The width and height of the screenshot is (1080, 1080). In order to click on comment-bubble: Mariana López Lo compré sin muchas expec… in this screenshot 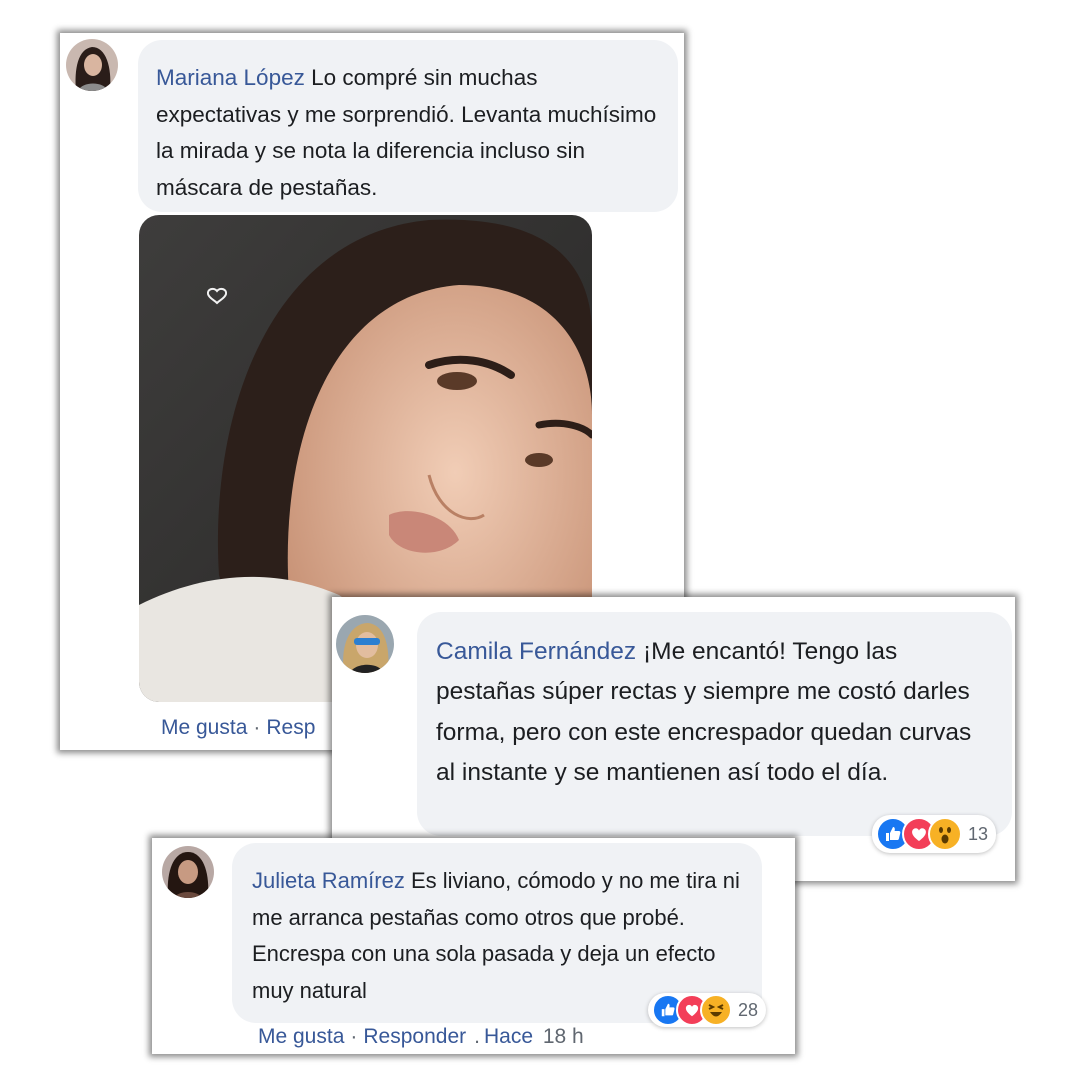, I will do `click(408, 126)`.